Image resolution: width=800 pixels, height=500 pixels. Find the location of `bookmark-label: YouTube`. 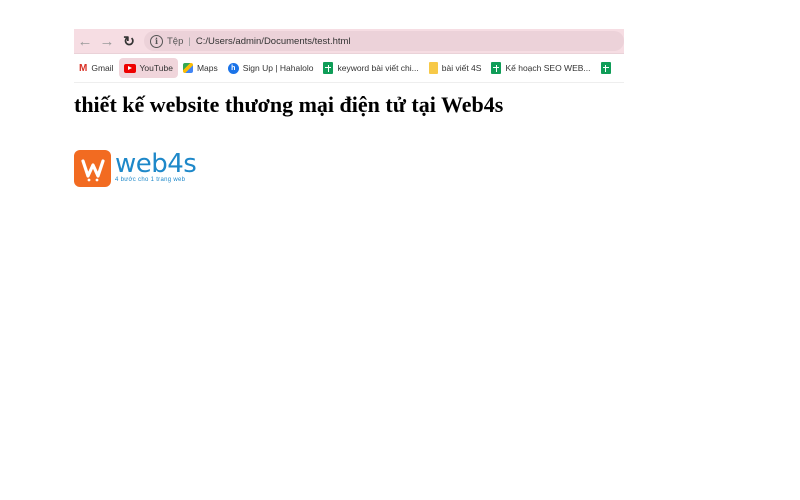

bookmark-label: YouTube is located at coordinates (156, 68).